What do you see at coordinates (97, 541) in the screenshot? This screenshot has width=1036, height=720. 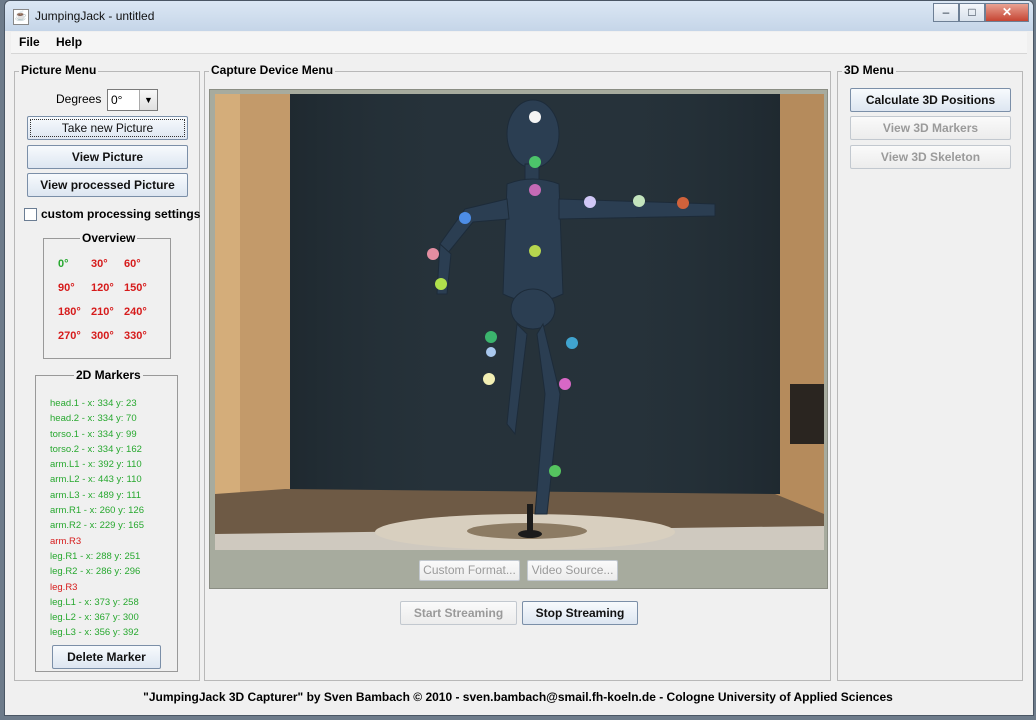 I see `marker-item: arm.R3` at bounding box center [97, 541].